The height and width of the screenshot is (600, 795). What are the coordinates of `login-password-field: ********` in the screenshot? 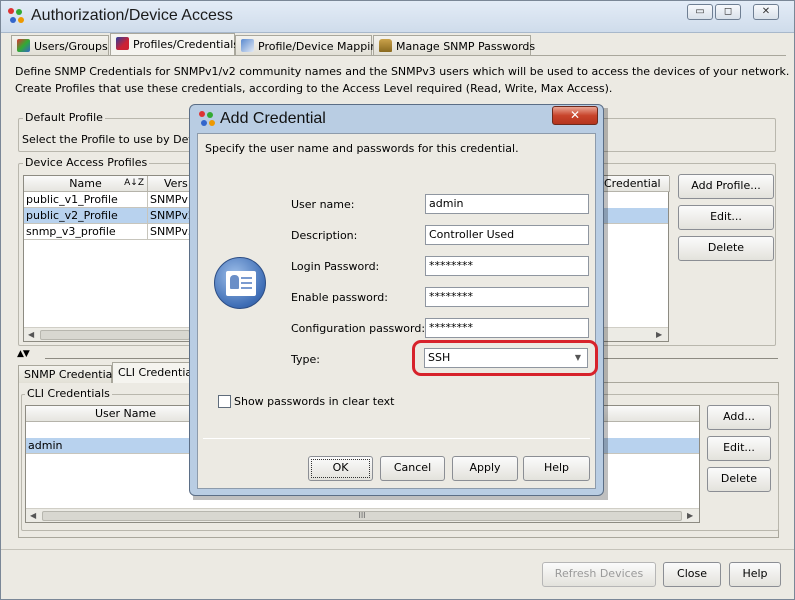 It's located at (507, 266).